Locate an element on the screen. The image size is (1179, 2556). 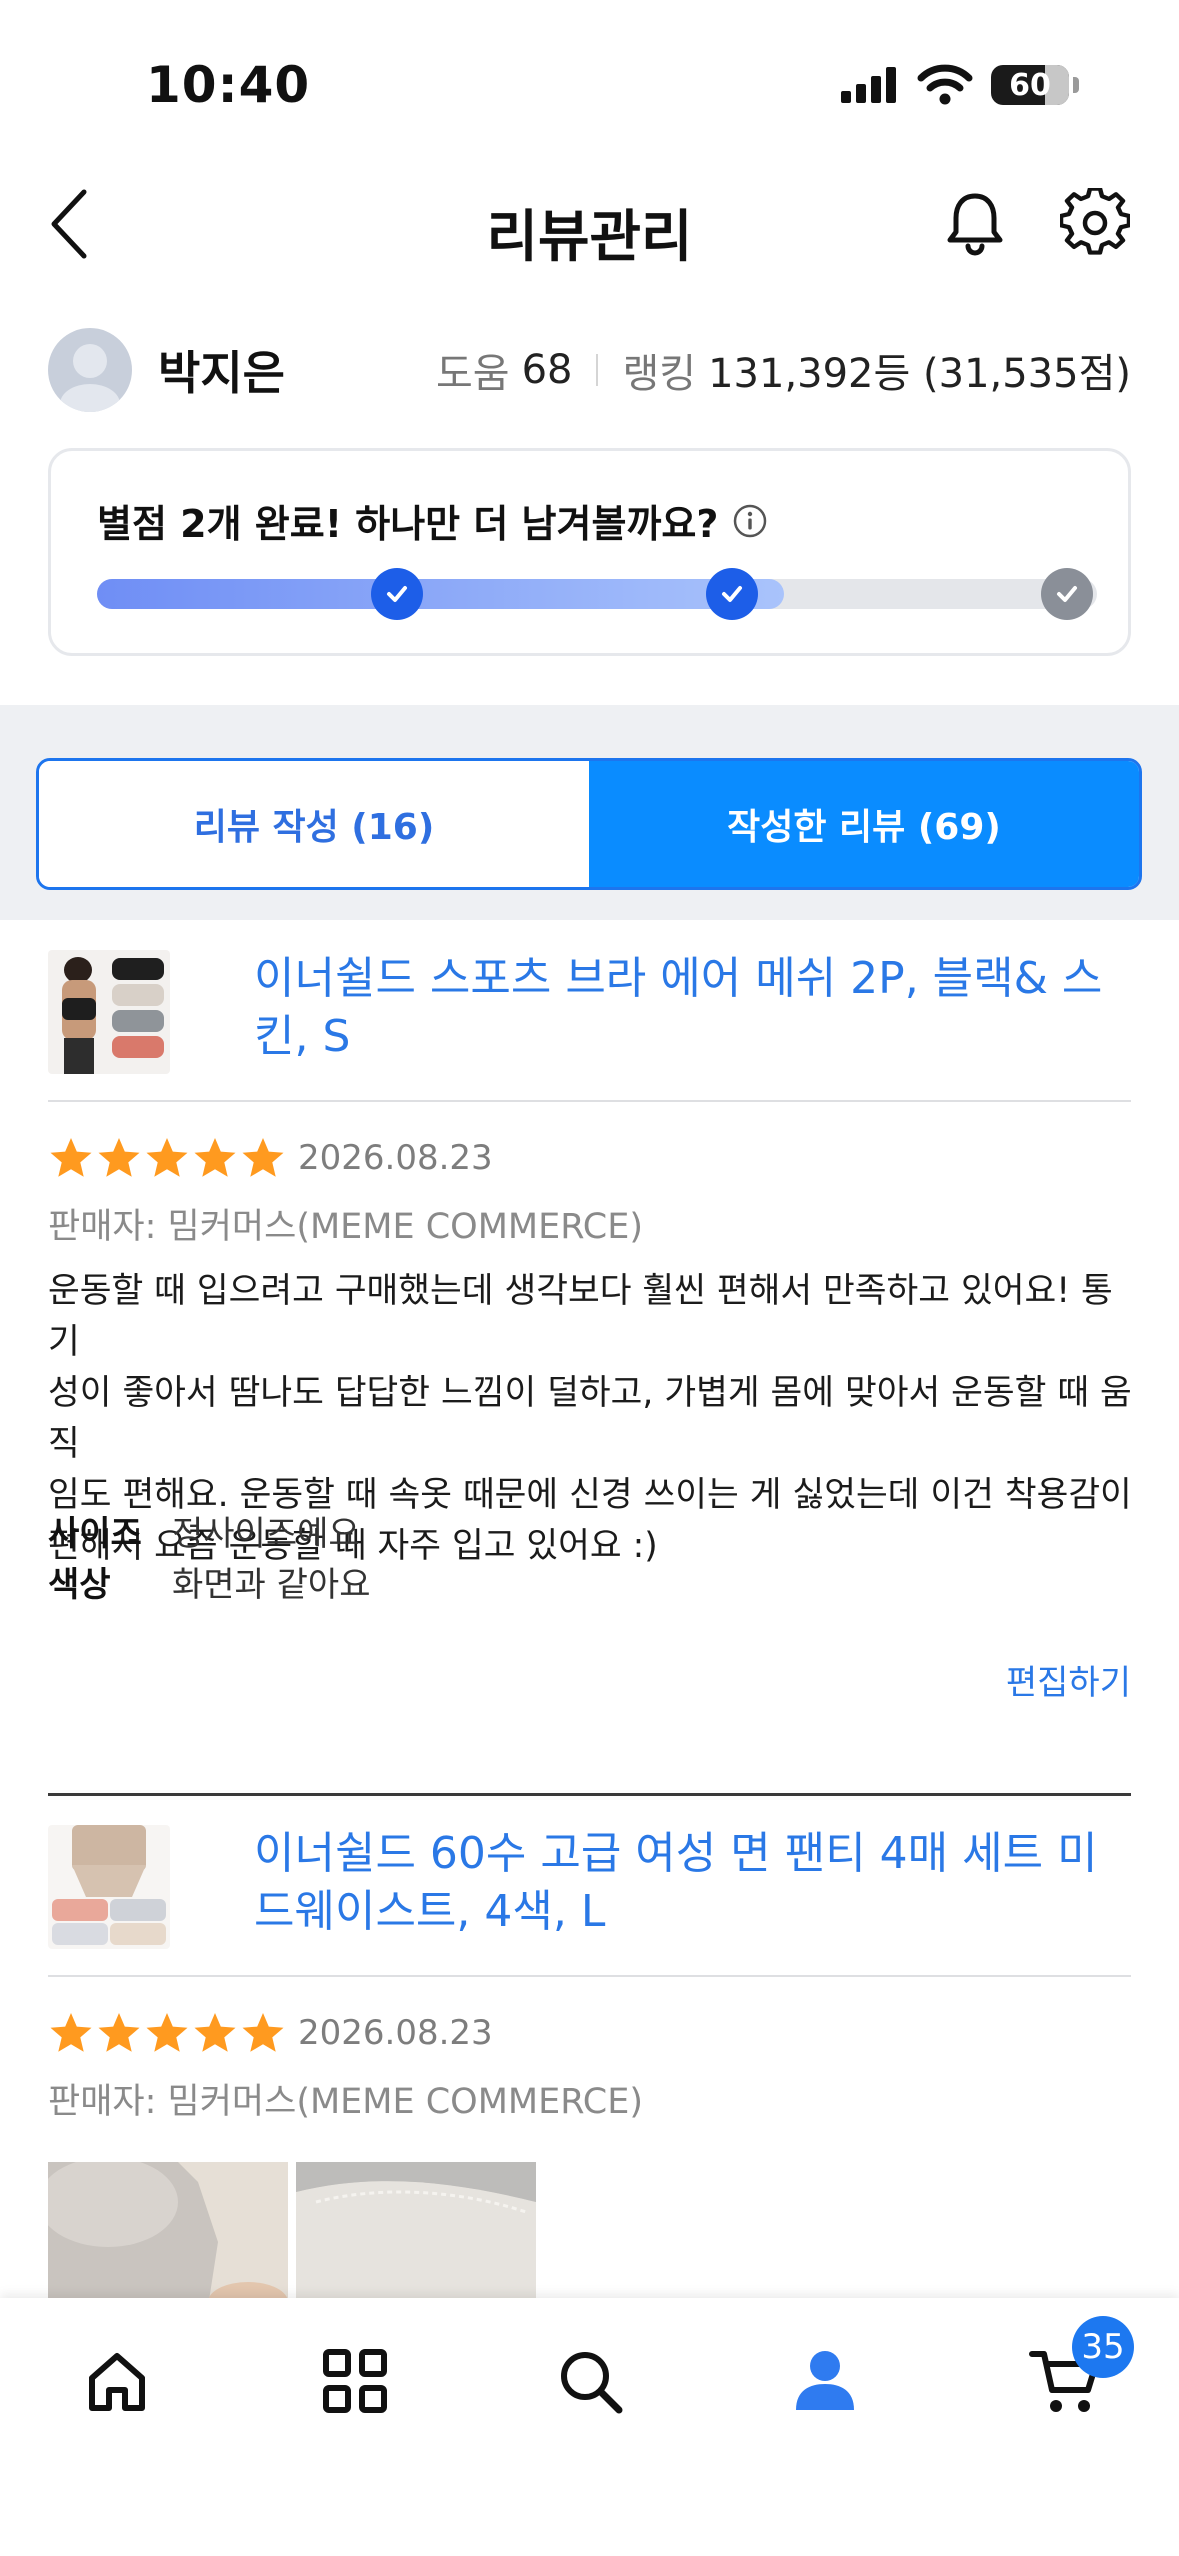
header: 리뷰관리 is located at coordinates (589, 225).